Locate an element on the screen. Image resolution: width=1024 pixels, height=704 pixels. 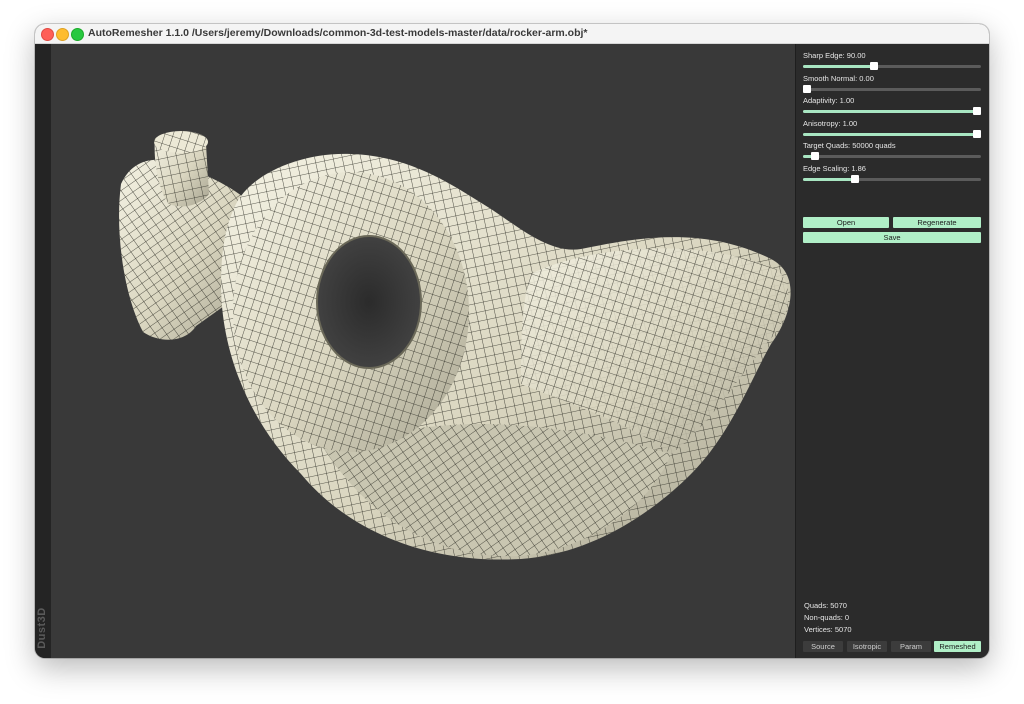
tab-isotropic: Isotropic is located at coordinates (867, 646).